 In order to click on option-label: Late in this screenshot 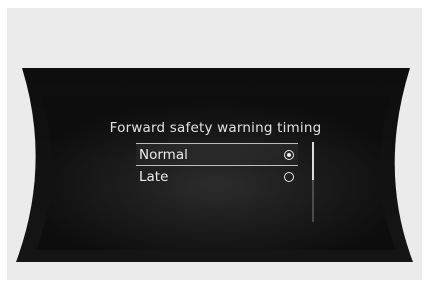, I will do `click(154, 176)`.